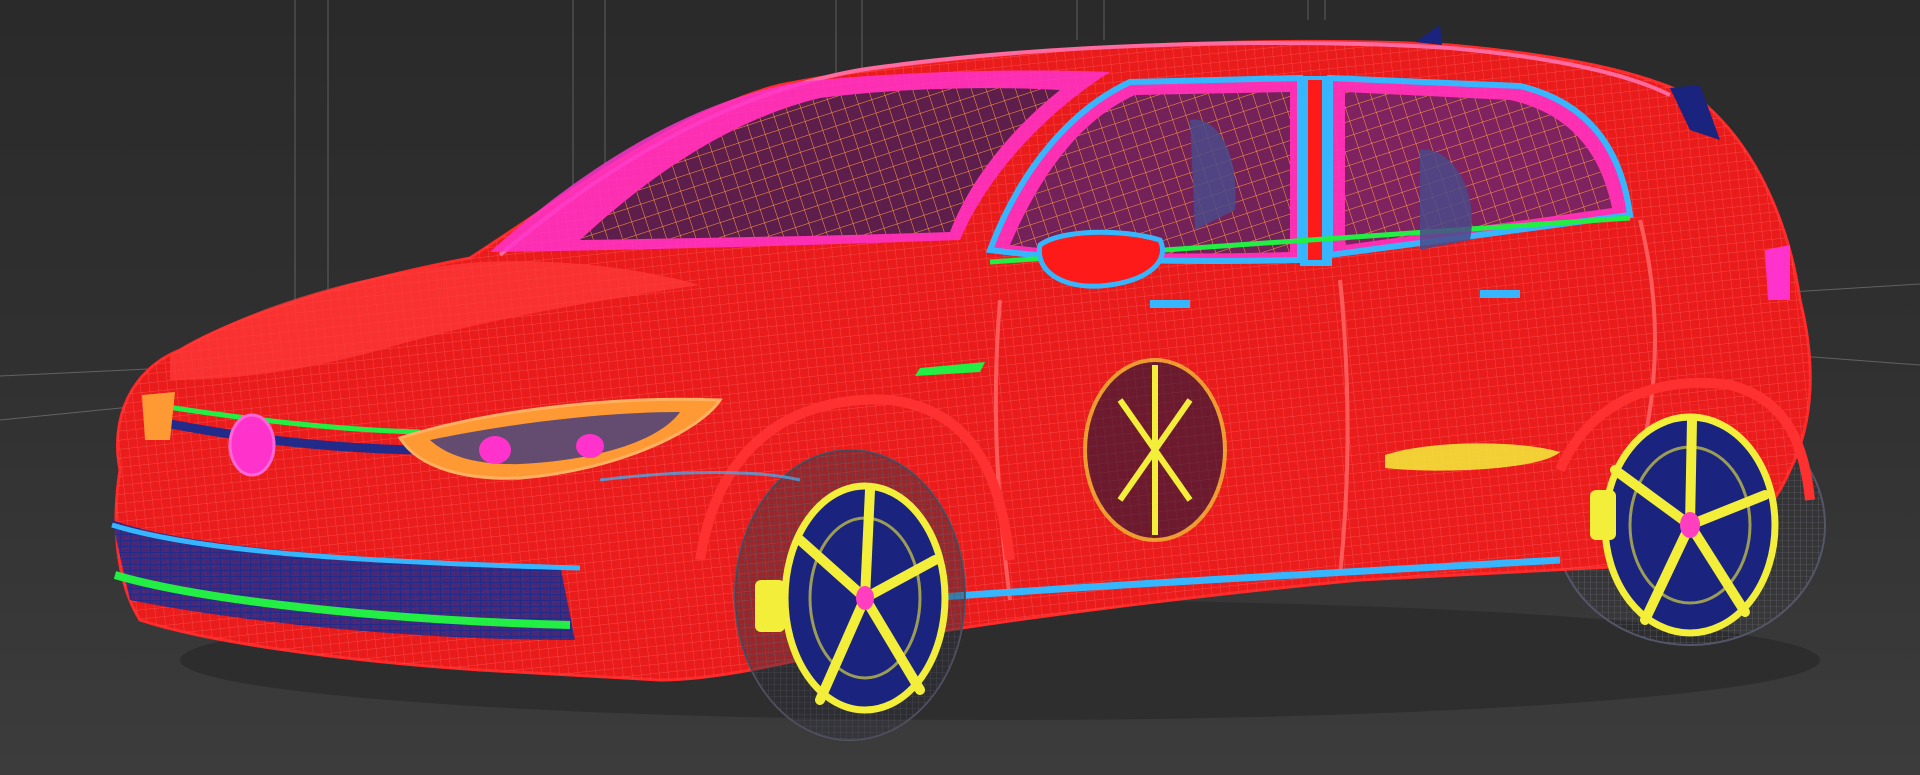 The height and width of the screenshot is (775, 1920). I want to click on front-door-handle, so click(1170, 304).